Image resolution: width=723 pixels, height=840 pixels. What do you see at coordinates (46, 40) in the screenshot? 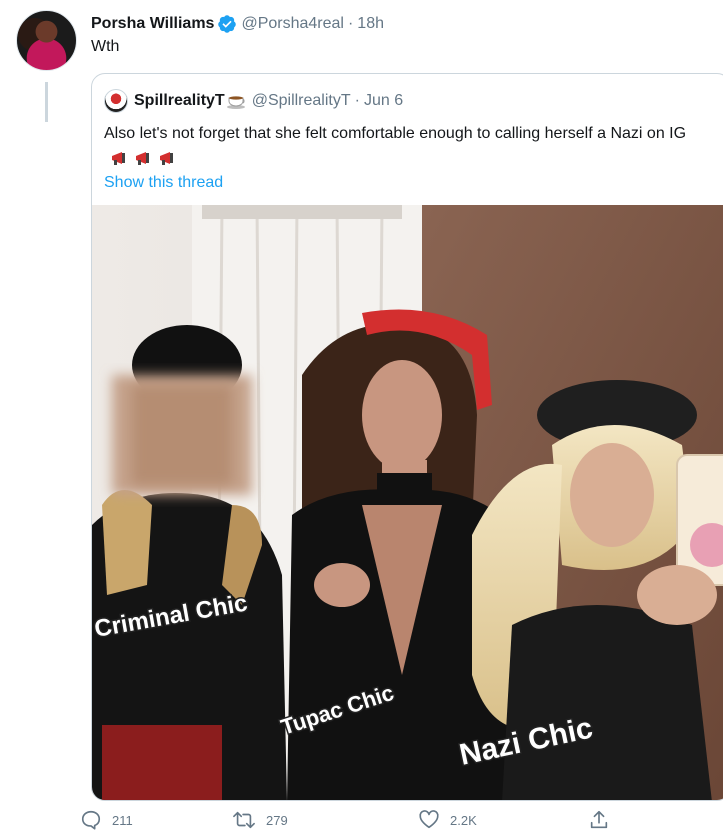
I see `avatar` at bounding box center [46, 40].